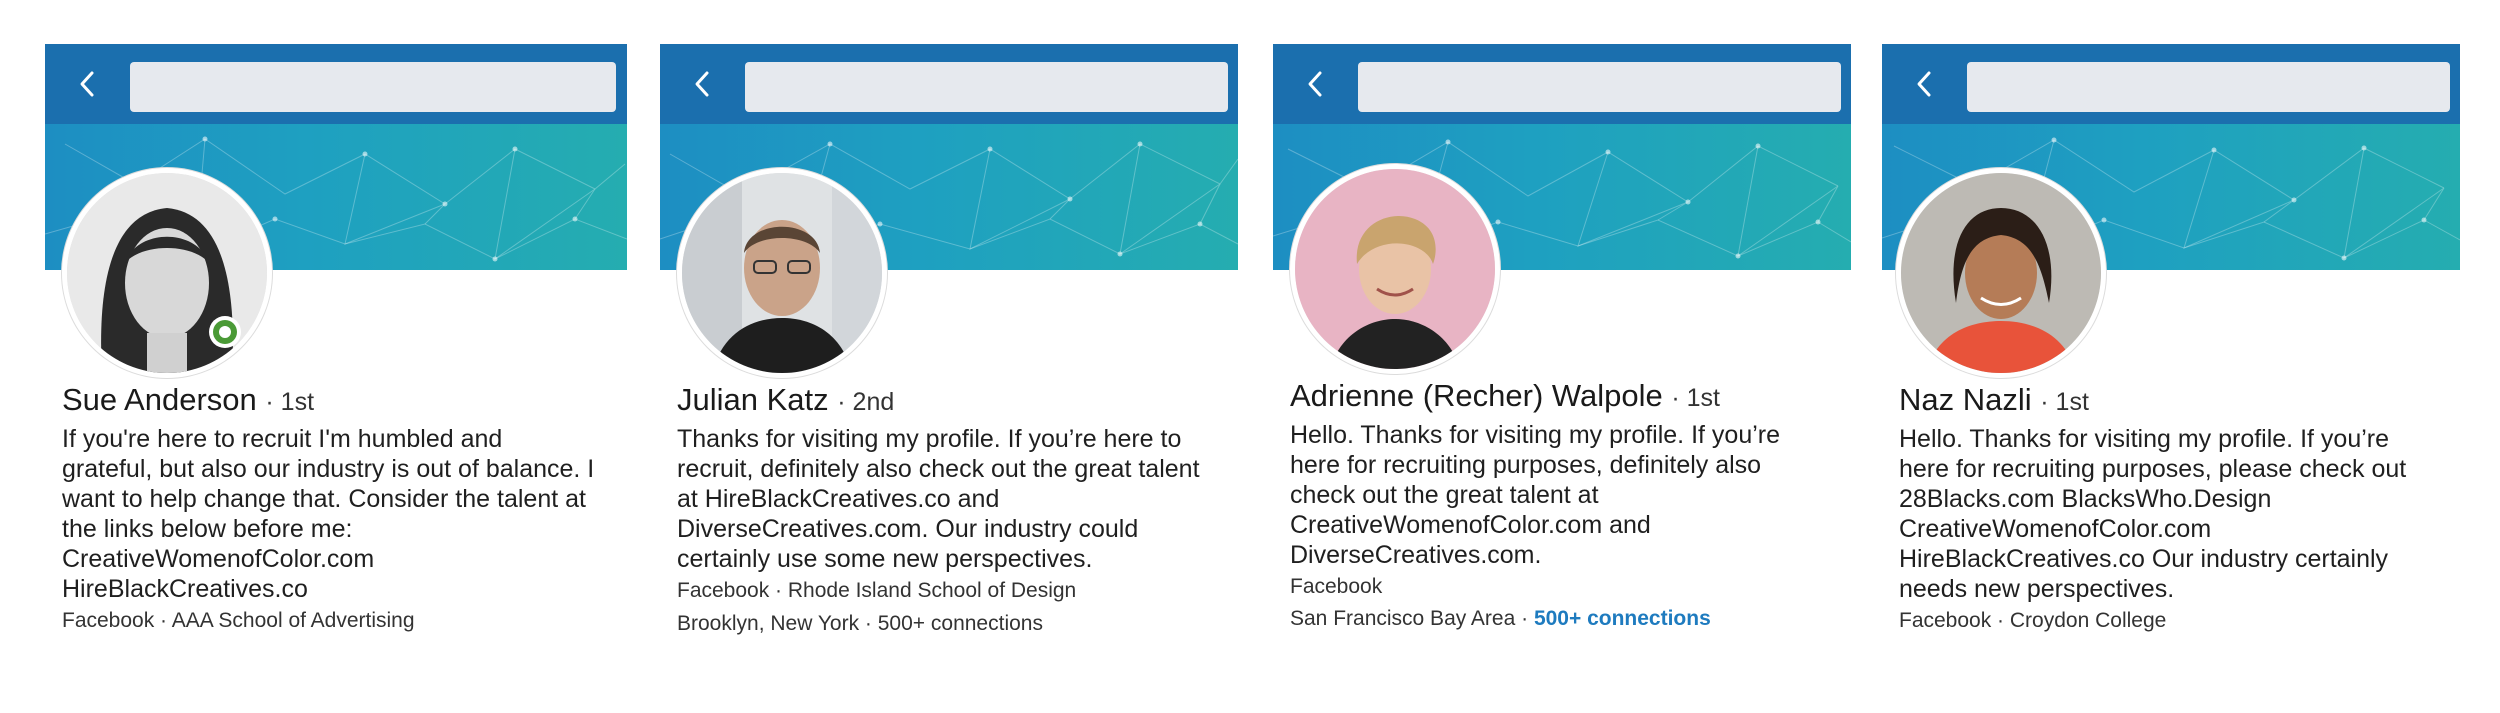 The height and width of the screenshot is (713, 2500). I want to click on profile-name-line: Julian Katz · 2nd, so click(785, 401).